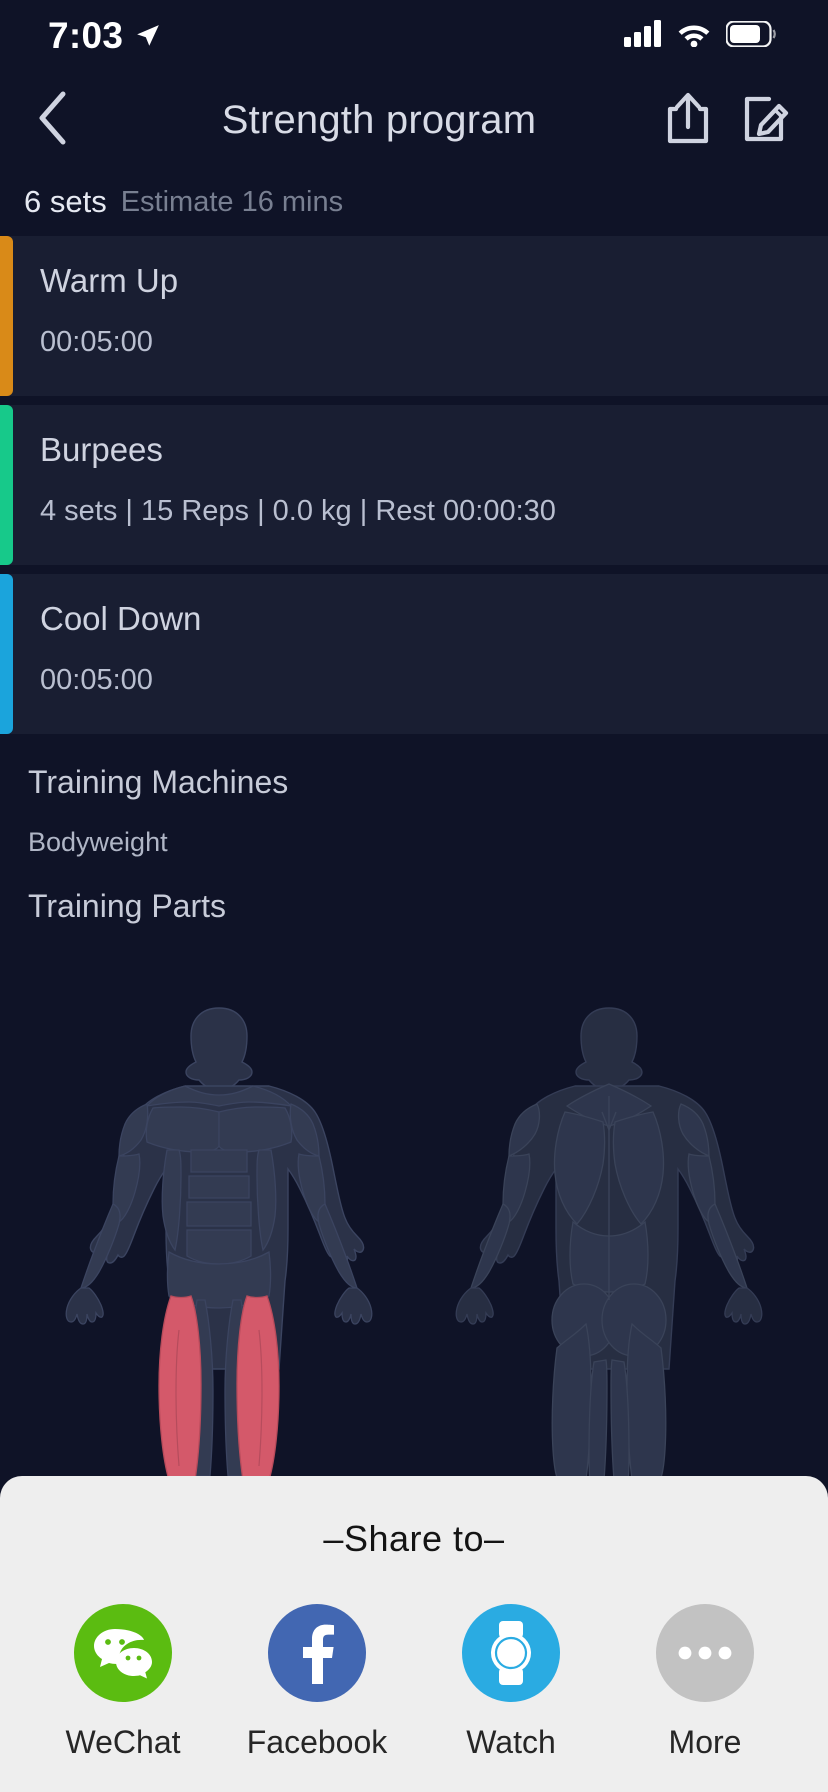 Image resolution: width=828 pixels, height=1792 pixels. I want to click on facebook-icon, so click(317, 1653).